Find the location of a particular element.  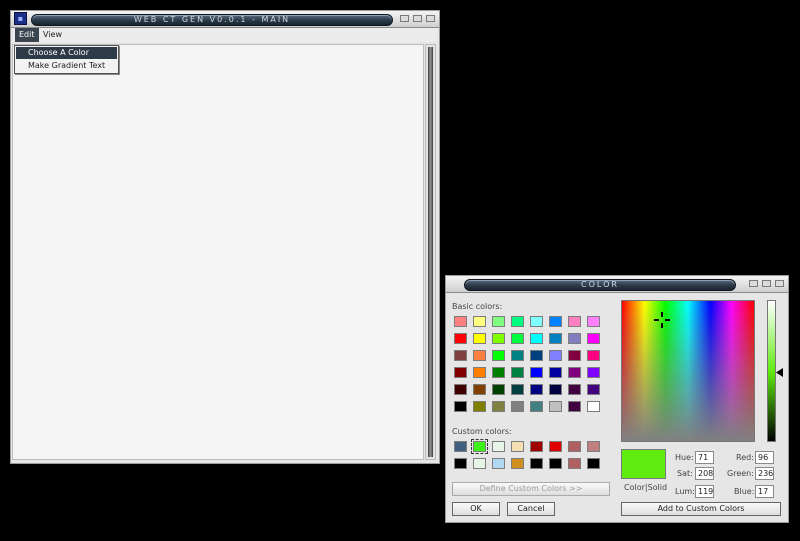

main-title-bar: ▪ WEB CT GEN V0.0.1 - MAIN is located at coordinates (225, 19).